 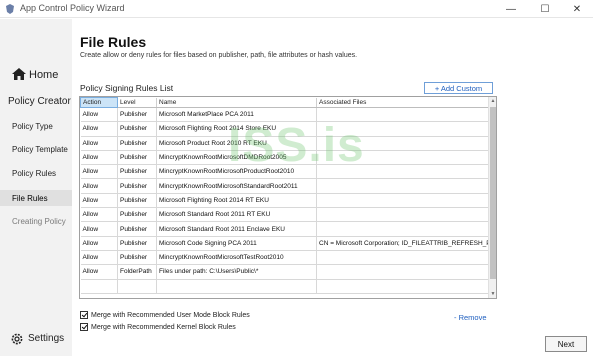 I want to click on home-icon, so click(x=19, y=74).